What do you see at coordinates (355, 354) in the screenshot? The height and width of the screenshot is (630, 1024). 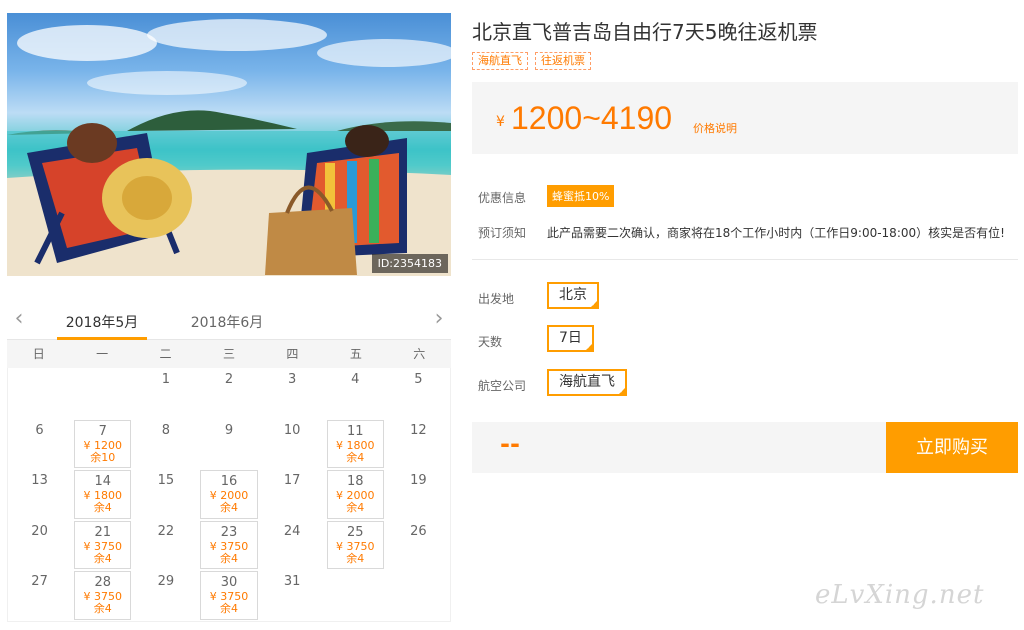 I see `weekday-label: 五` at bounding box center [355, 354].